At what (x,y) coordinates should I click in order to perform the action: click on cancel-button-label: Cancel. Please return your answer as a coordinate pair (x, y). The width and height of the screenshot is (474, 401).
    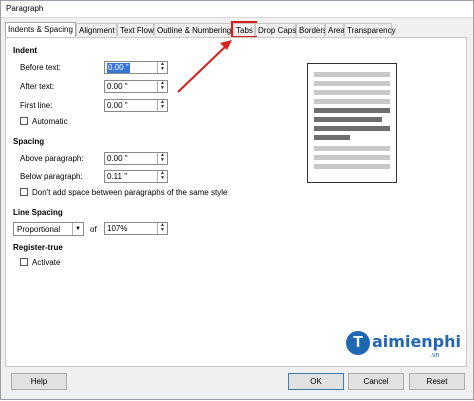
    Looking at the image, I should click on (376, 381).